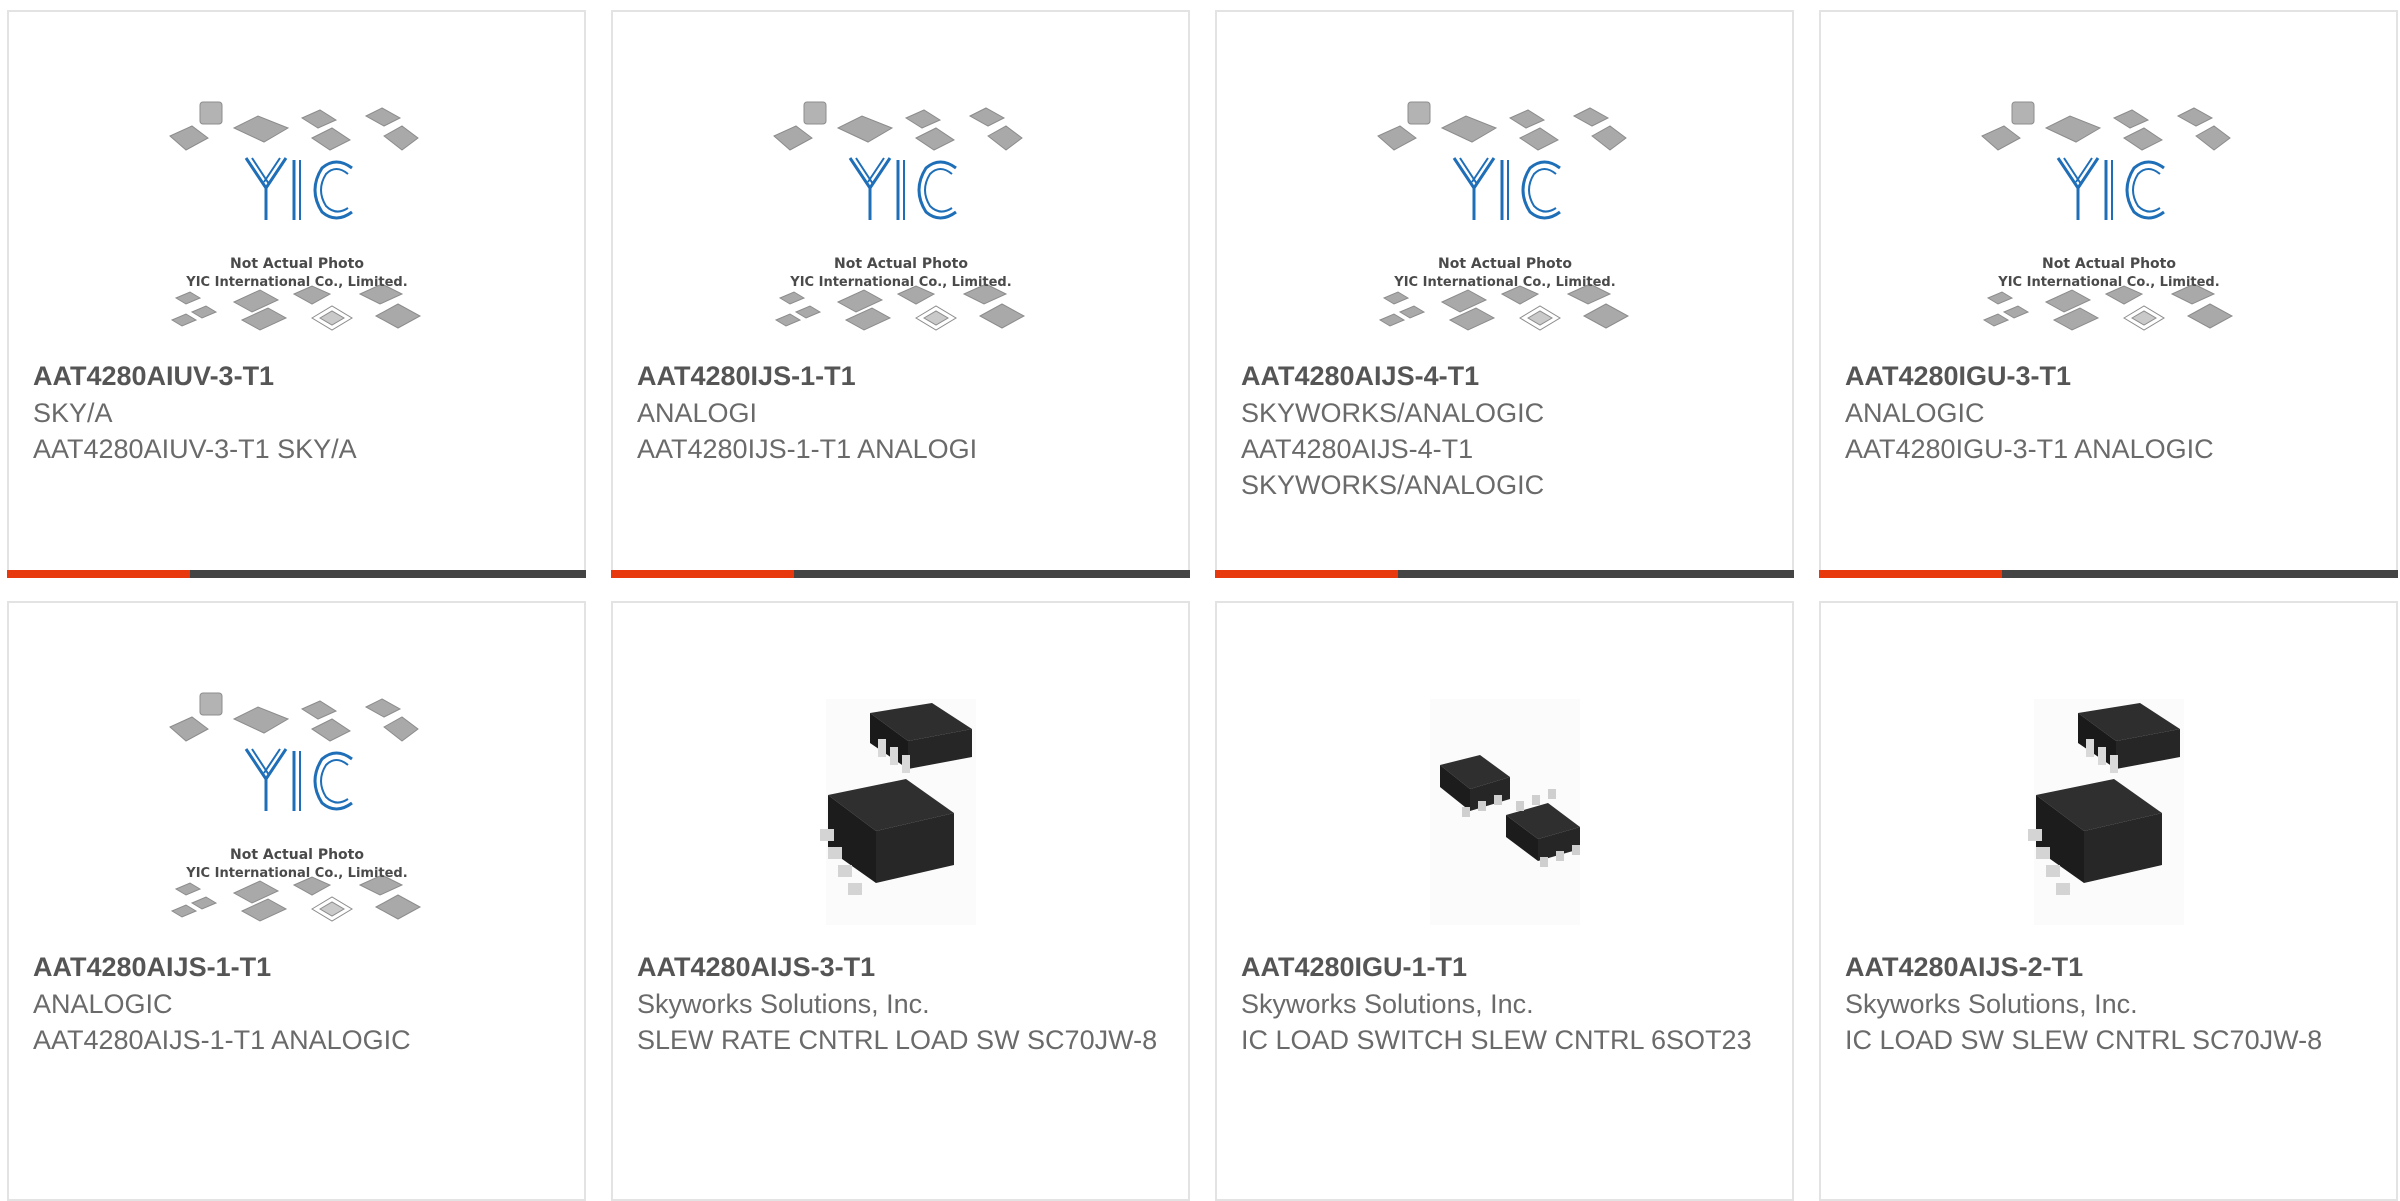 This screenshot has width=2400, height=1201. What do you see at coordinates (2084, 1040) in the screenshot?
I see `description: IC LOAD SW SLEW CNTRL SC70JW-8` at bounding box center [2084, 1040].